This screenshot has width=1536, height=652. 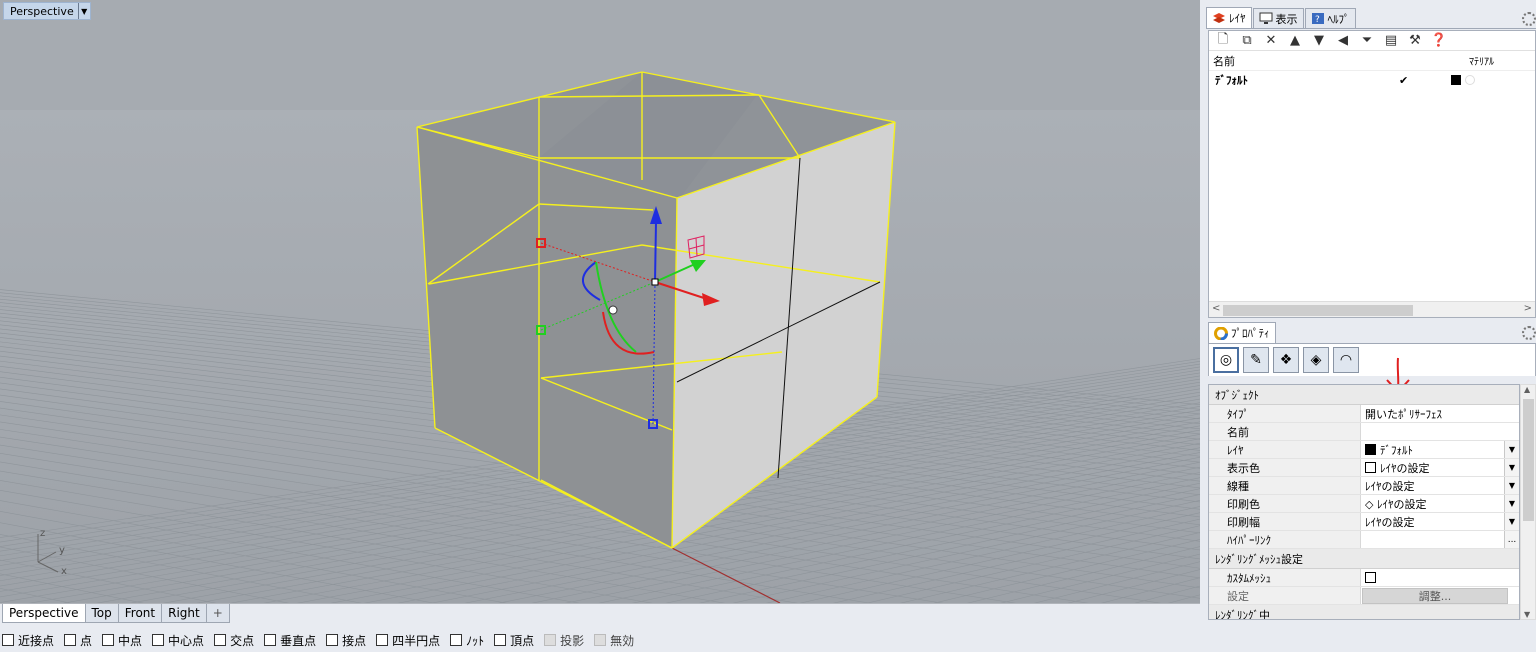 I want to click on scroll-left-icon: <, so click(x=1216, y=308).